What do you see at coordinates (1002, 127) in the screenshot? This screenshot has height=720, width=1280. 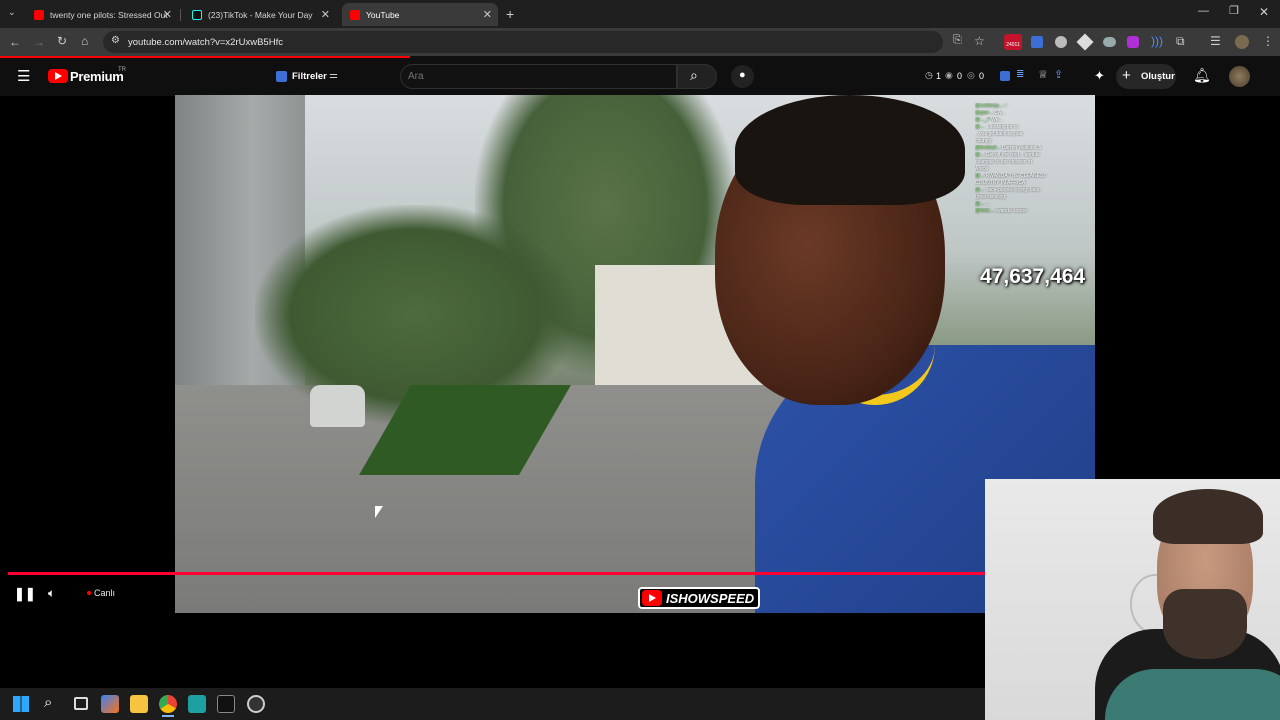 I see `chat-text: ...looking for in` at bounding box center [1002, 127].